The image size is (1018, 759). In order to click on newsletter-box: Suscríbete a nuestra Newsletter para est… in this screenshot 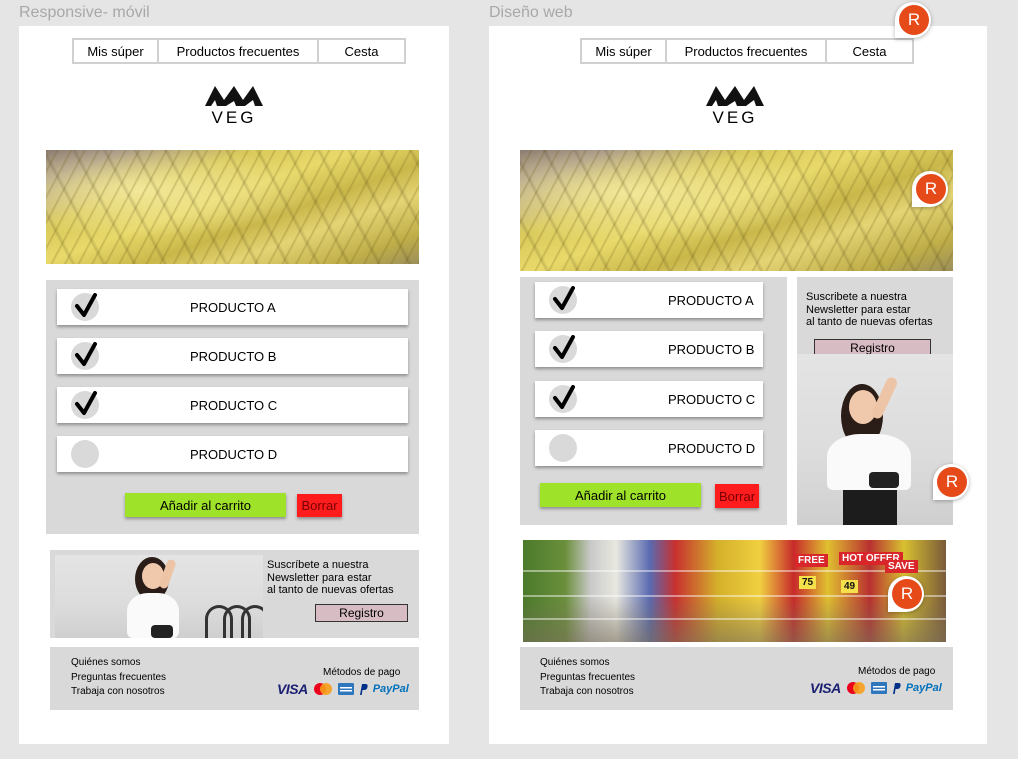, I will do `click(234, 594)`.